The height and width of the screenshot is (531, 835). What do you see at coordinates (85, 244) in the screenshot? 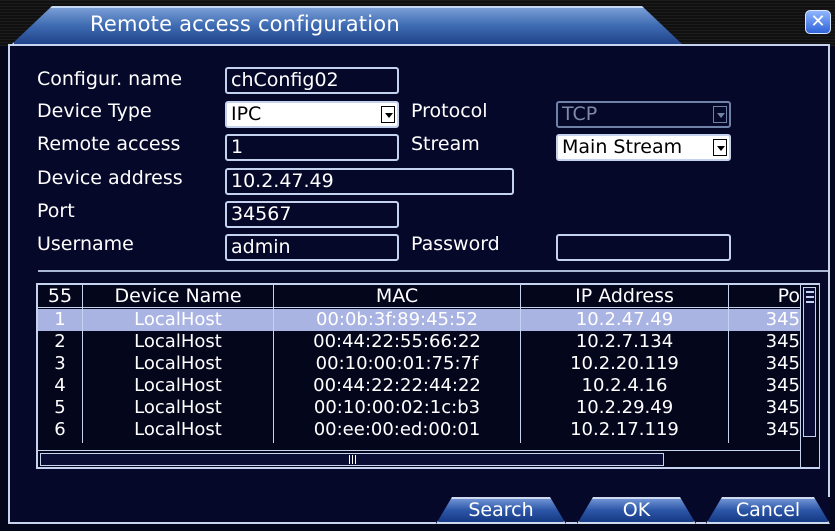
I see `username-label: Username` at bounding box center [85, 244].